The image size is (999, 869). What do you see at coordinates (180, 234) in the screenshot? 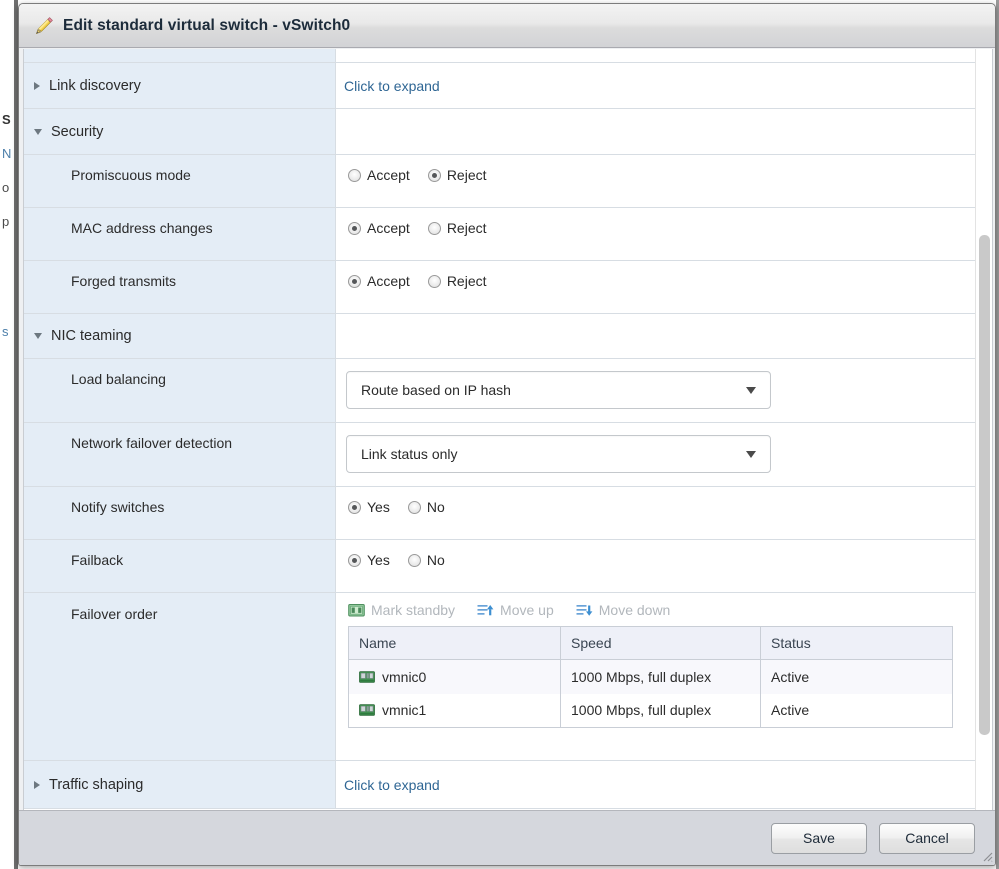
I see `mac-address-changes-label-cell: MAC address changes` at bounding box center [180, 234].